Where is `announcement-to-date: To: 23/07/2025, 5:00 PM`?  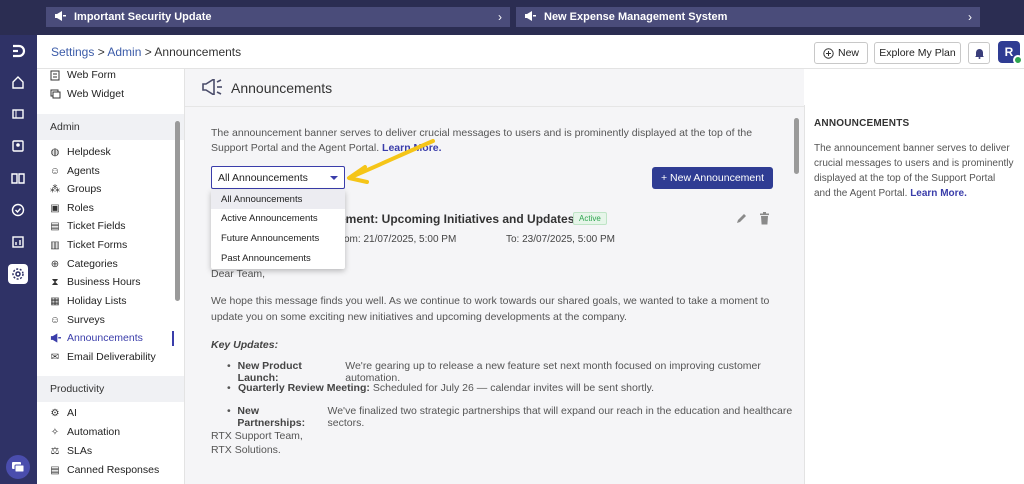 announcement-to-date: To: 23/07/2025, 5:00 PM is located at coordinates (560, 239).